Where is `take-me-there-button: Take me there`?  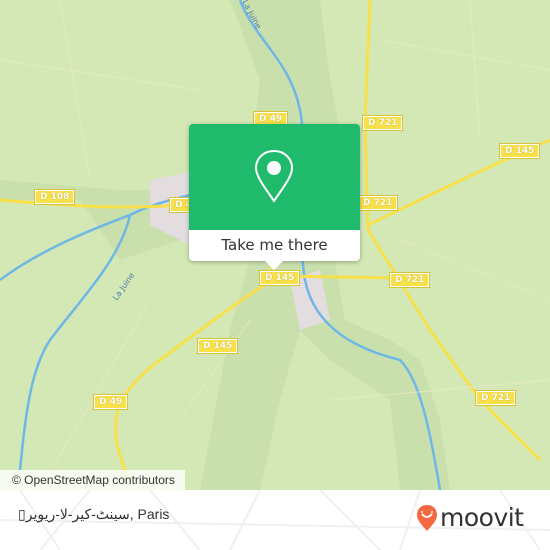
take-me-there-button: Take me there is located at coordinates (274, 245).